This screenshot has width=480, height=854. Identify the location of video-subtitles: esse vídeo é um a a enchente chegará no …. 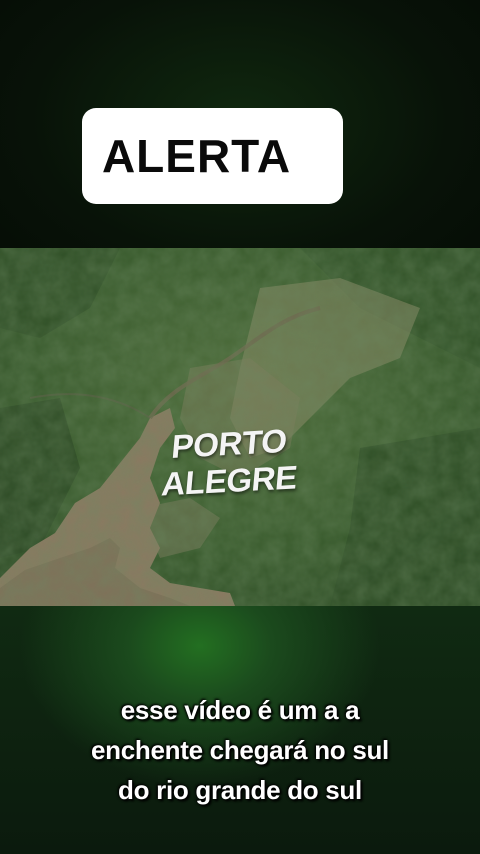
(240, 750).